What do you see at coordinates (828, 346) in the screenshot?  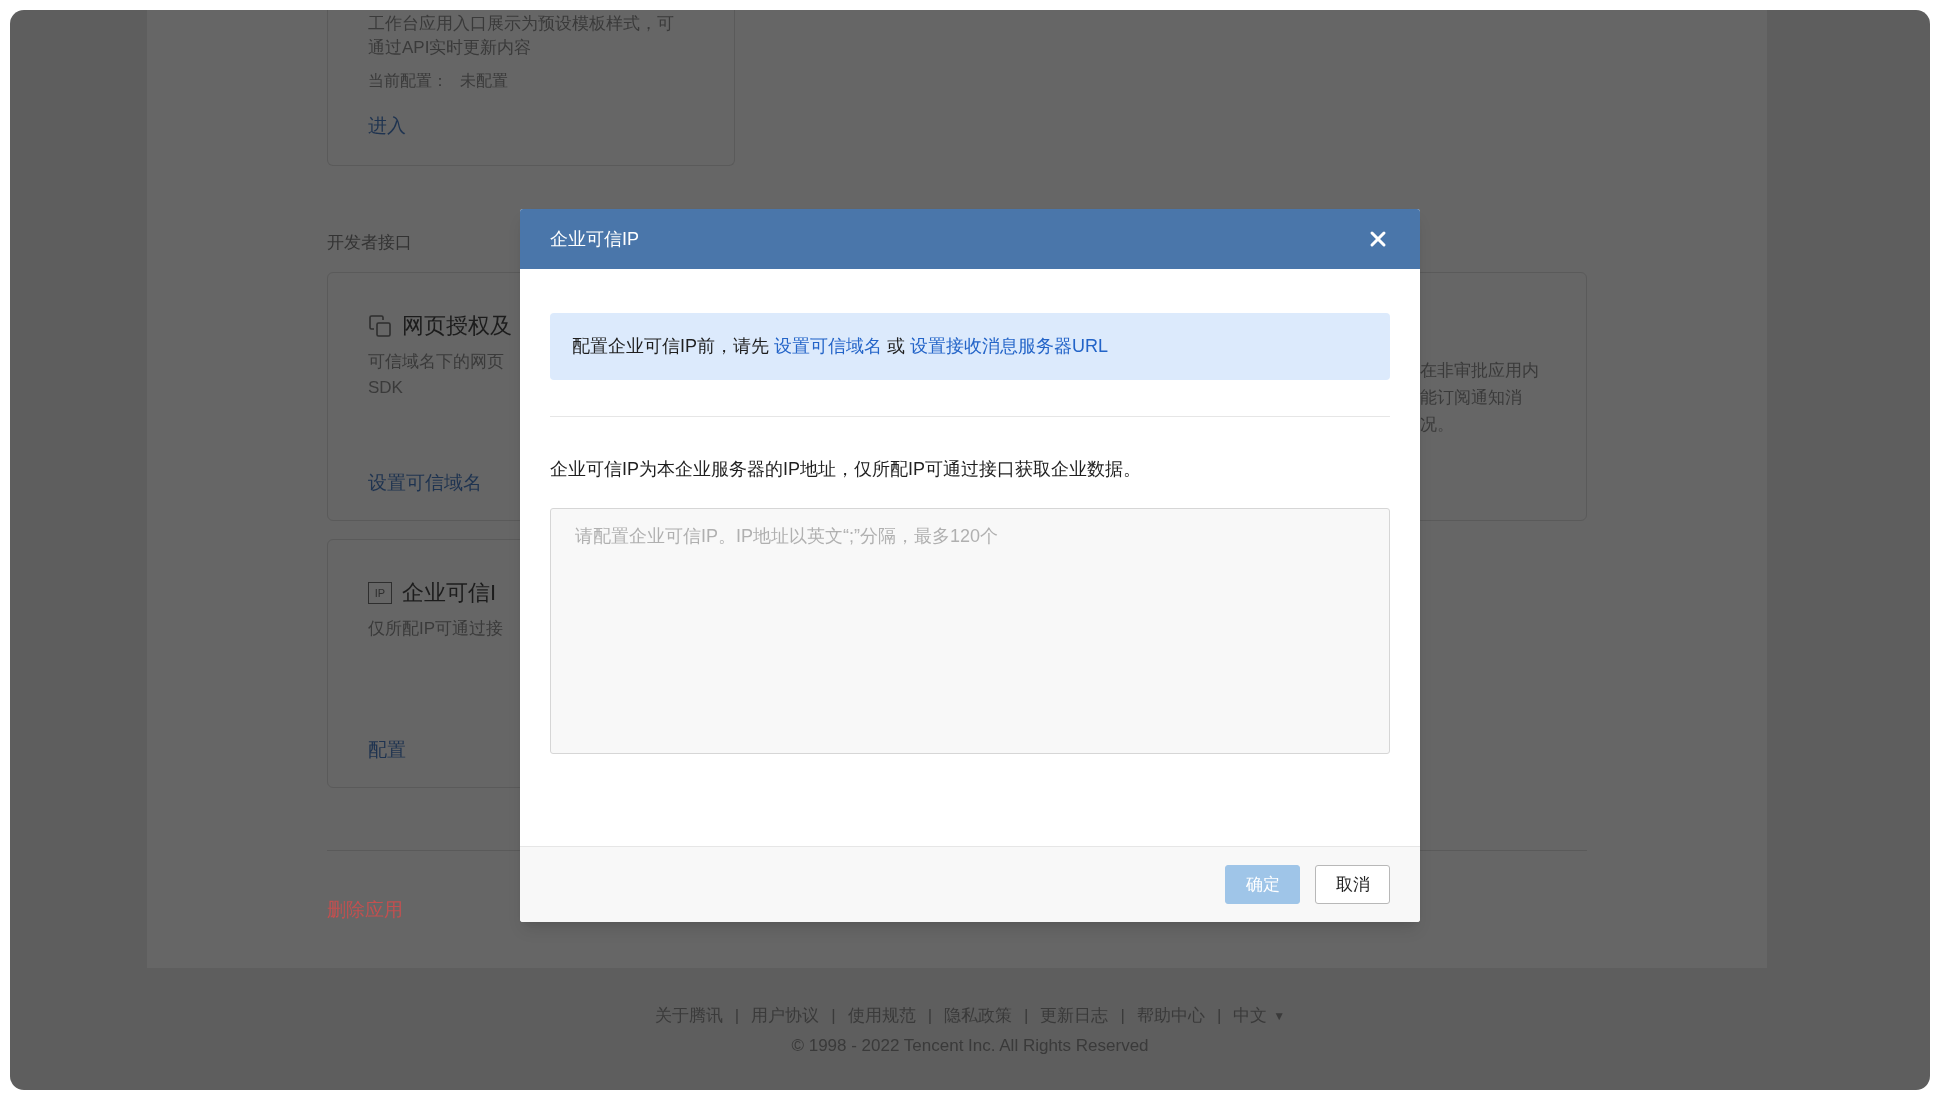 I see `notice-link: 设置可信域名` at bounding box center [828, 346].